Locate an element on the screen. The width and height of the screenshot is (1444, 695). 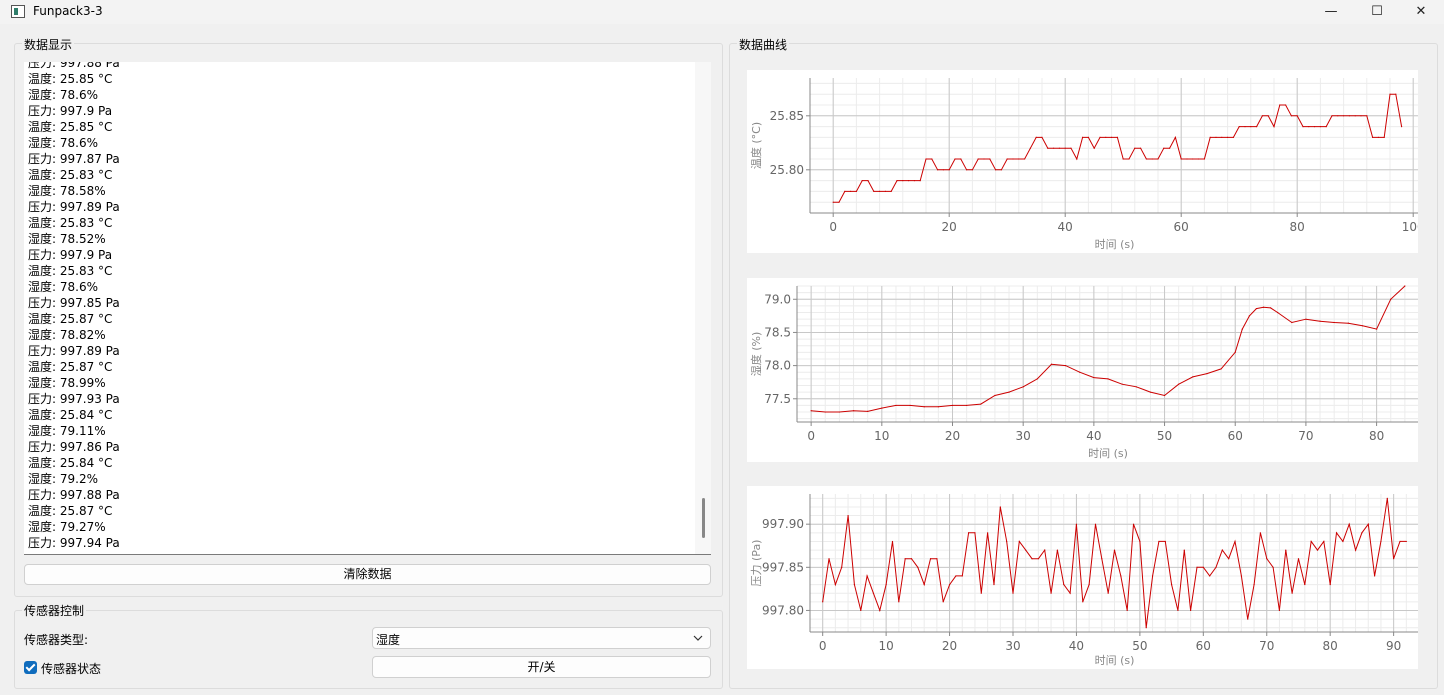
toggle-power-button: 开/关 is located at coordinates (541, 667).